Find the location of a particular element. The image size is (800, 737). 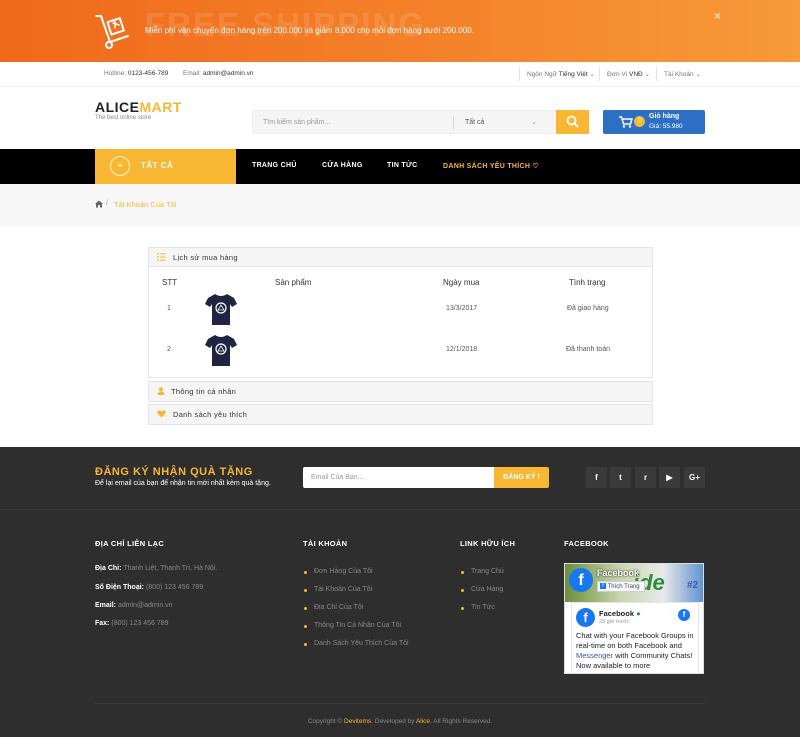

col-product: Sản phẩm is located at coordinates (293, 282).